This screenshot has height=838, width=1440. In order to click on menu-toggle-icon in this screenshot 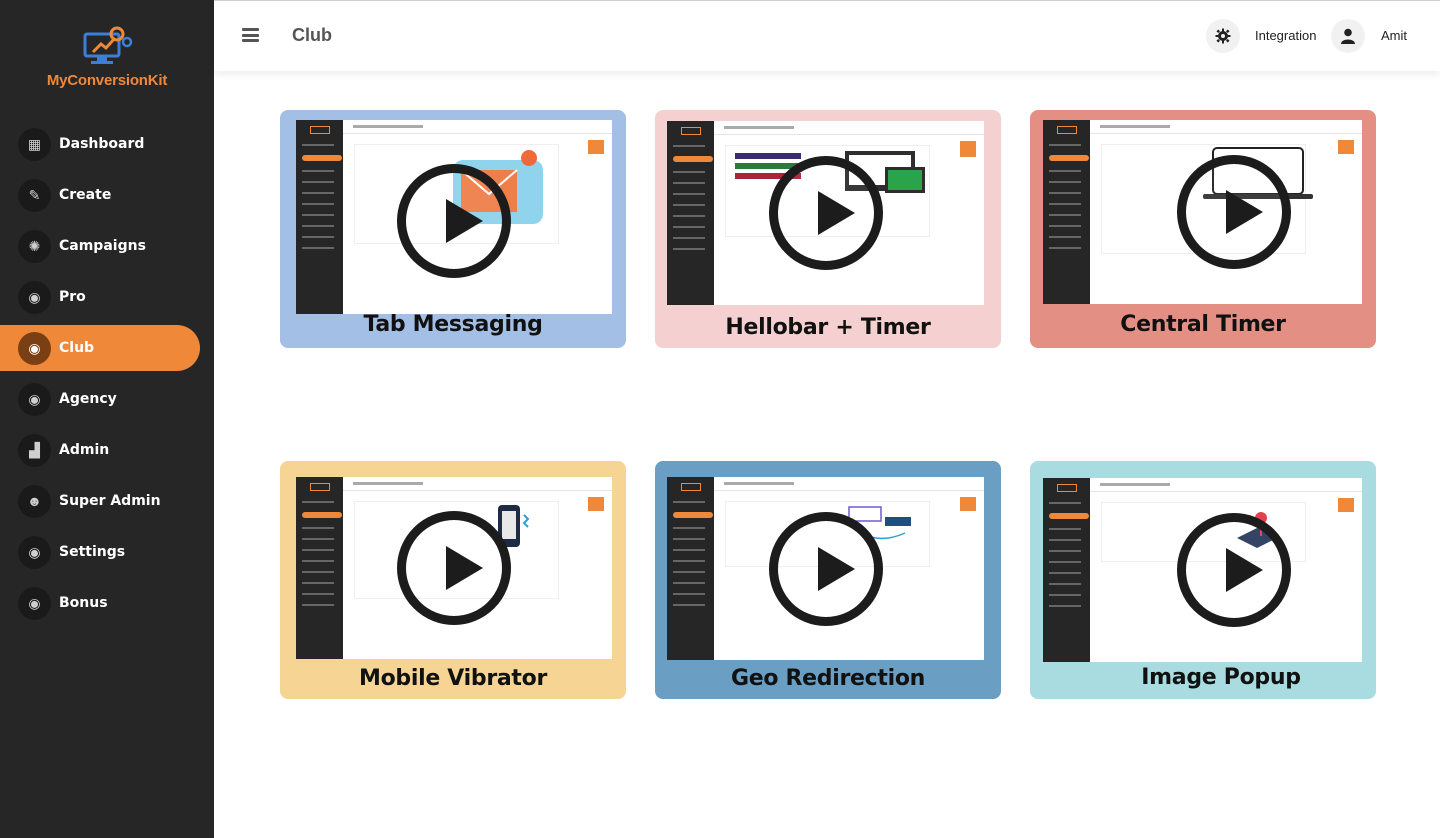, I will do `click(250, 35)`.